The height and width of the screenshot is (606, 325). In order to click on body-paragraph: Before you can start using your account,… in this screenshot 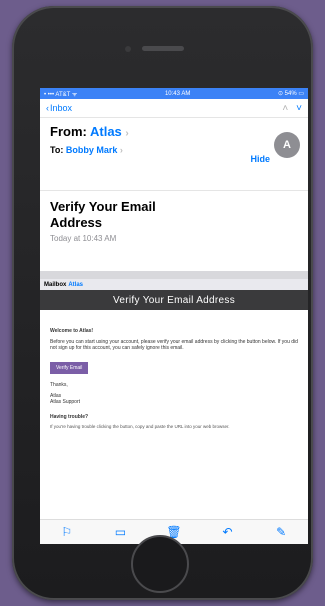, I will do `click(174, 345)`.